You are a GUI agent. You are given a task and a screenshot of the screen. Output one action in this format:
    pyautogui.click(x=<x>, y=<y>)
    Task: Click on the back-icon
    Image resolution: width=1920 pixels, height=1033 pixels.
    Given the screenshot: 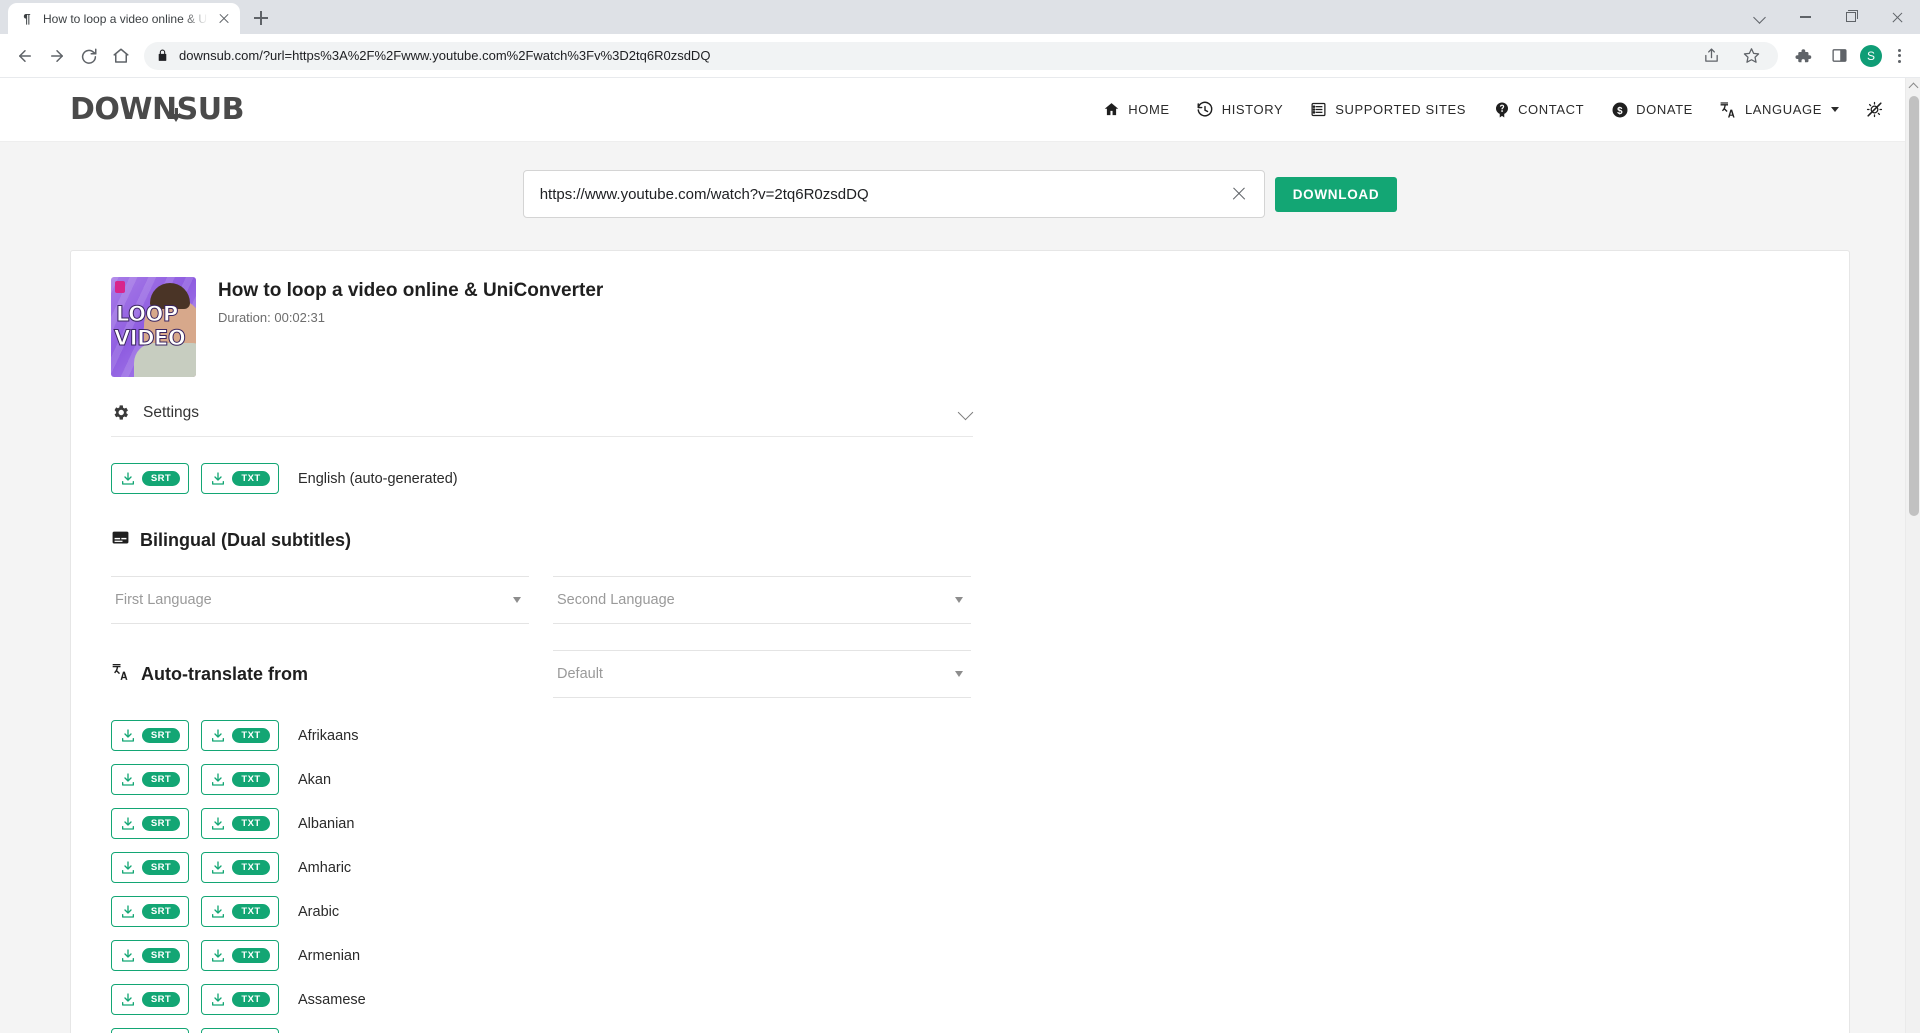 What is the action you would take?
    pyautogui.click(x=25, y=56)
    